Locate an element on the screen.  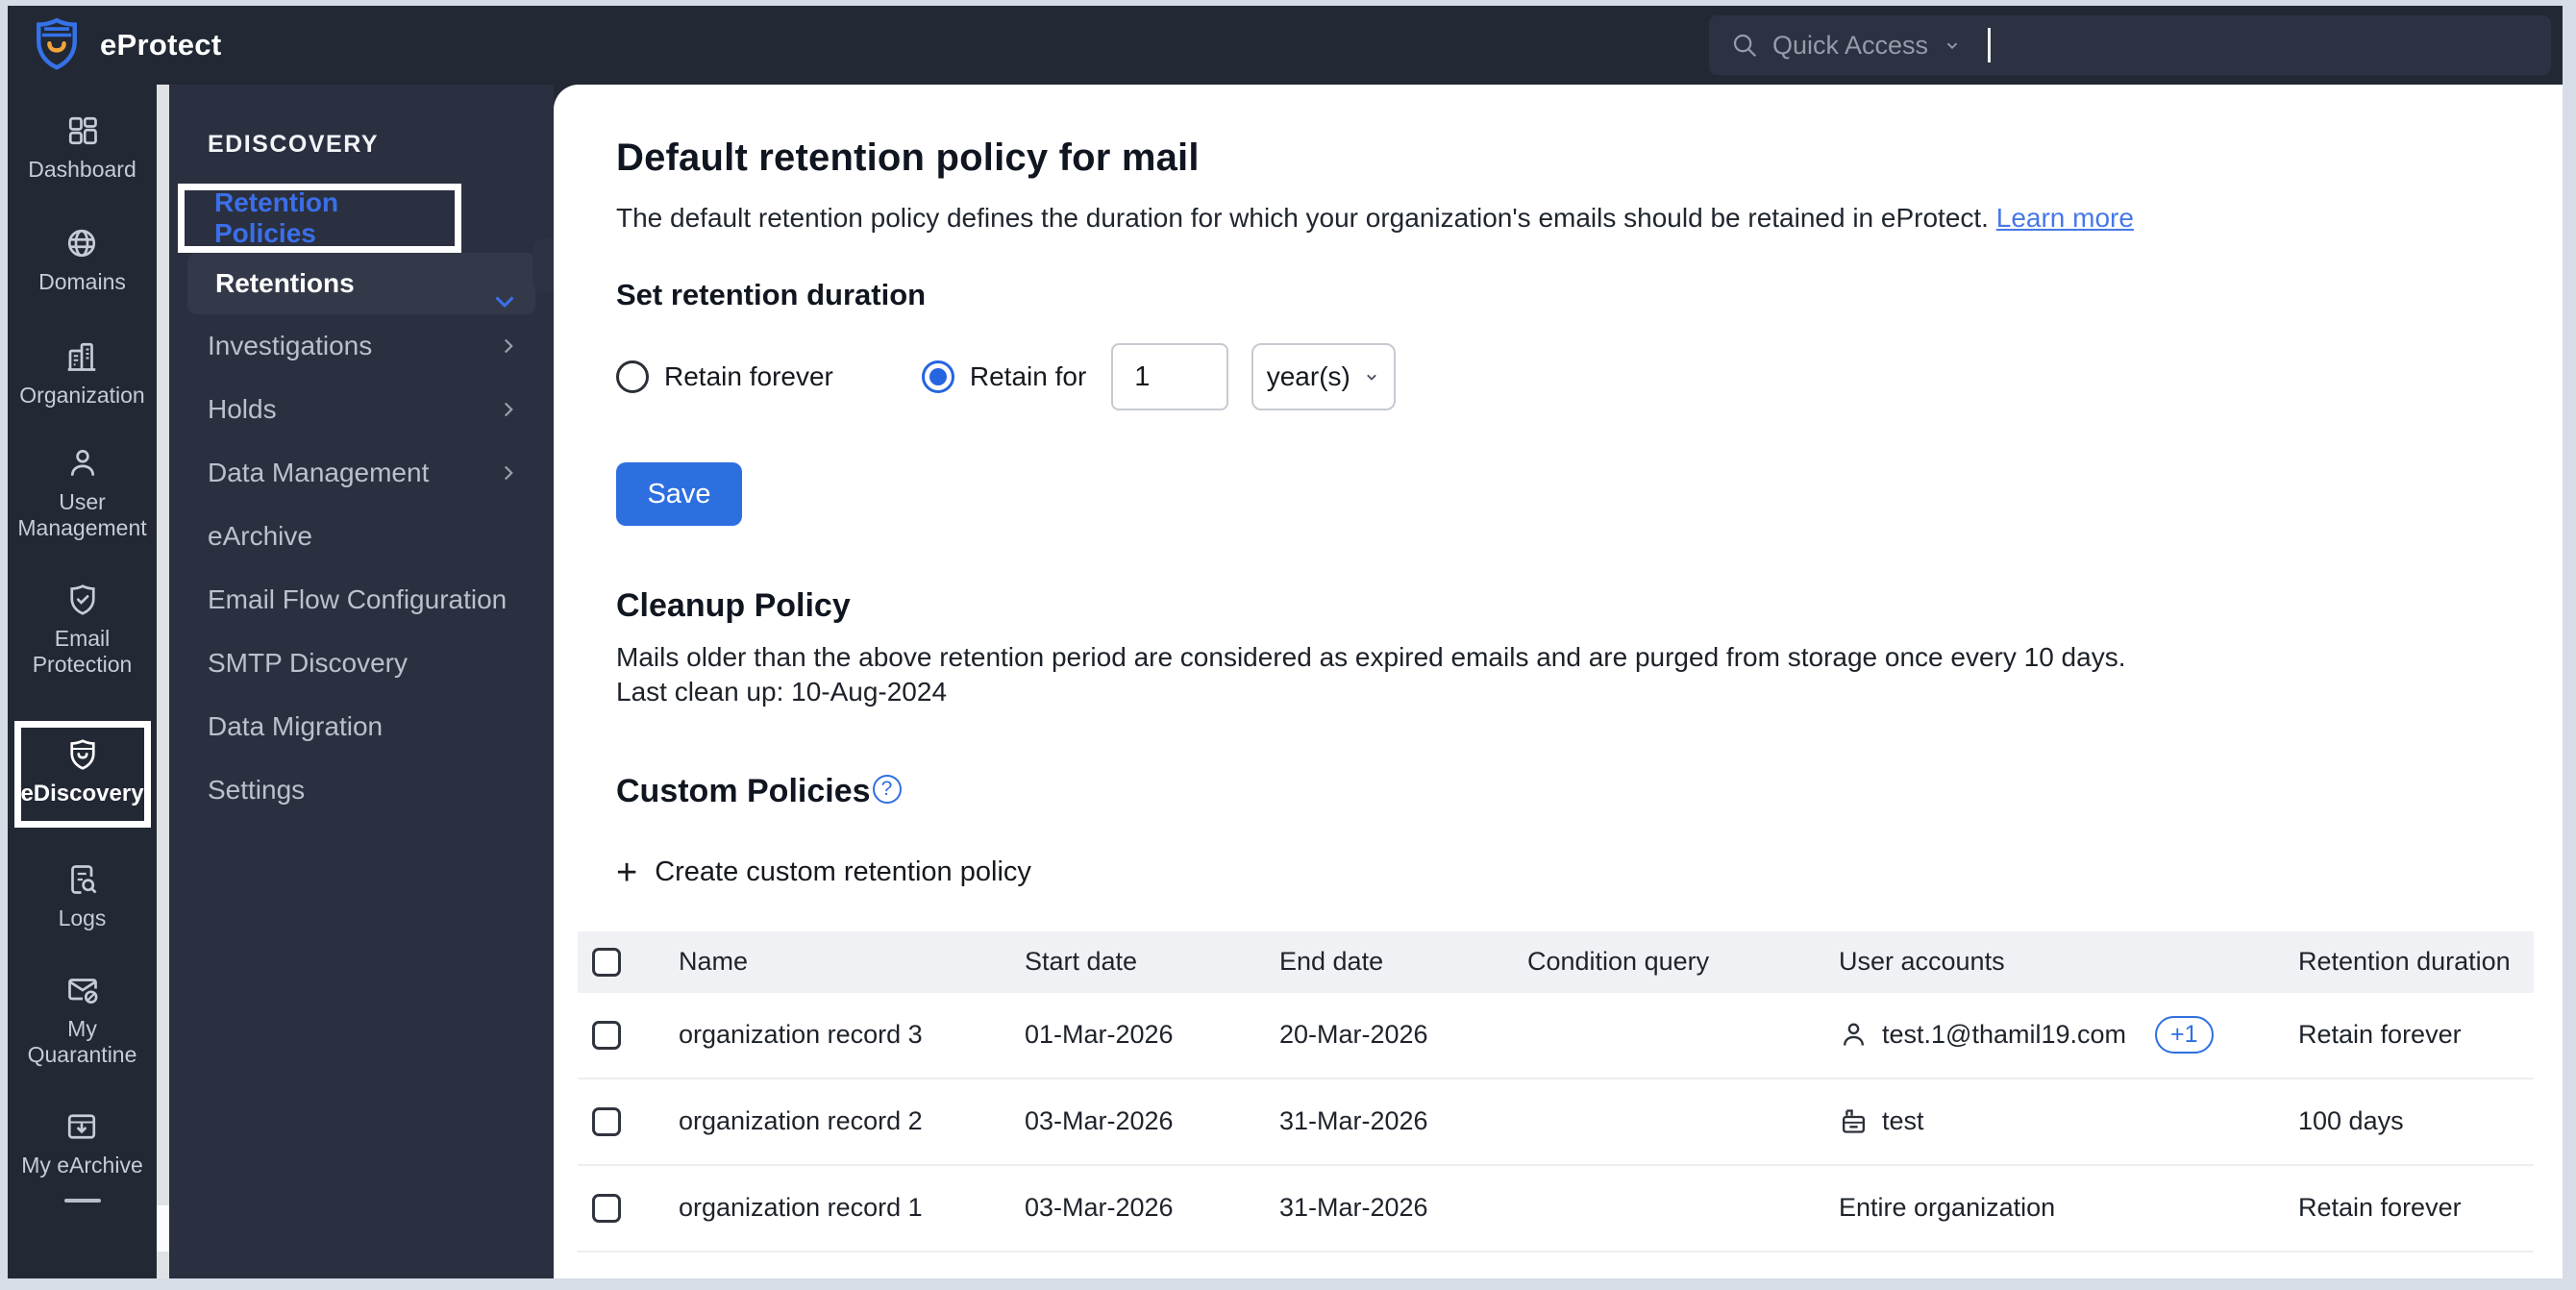
sidebar-item-user-management: User Management is located at coordinates (83, 493).